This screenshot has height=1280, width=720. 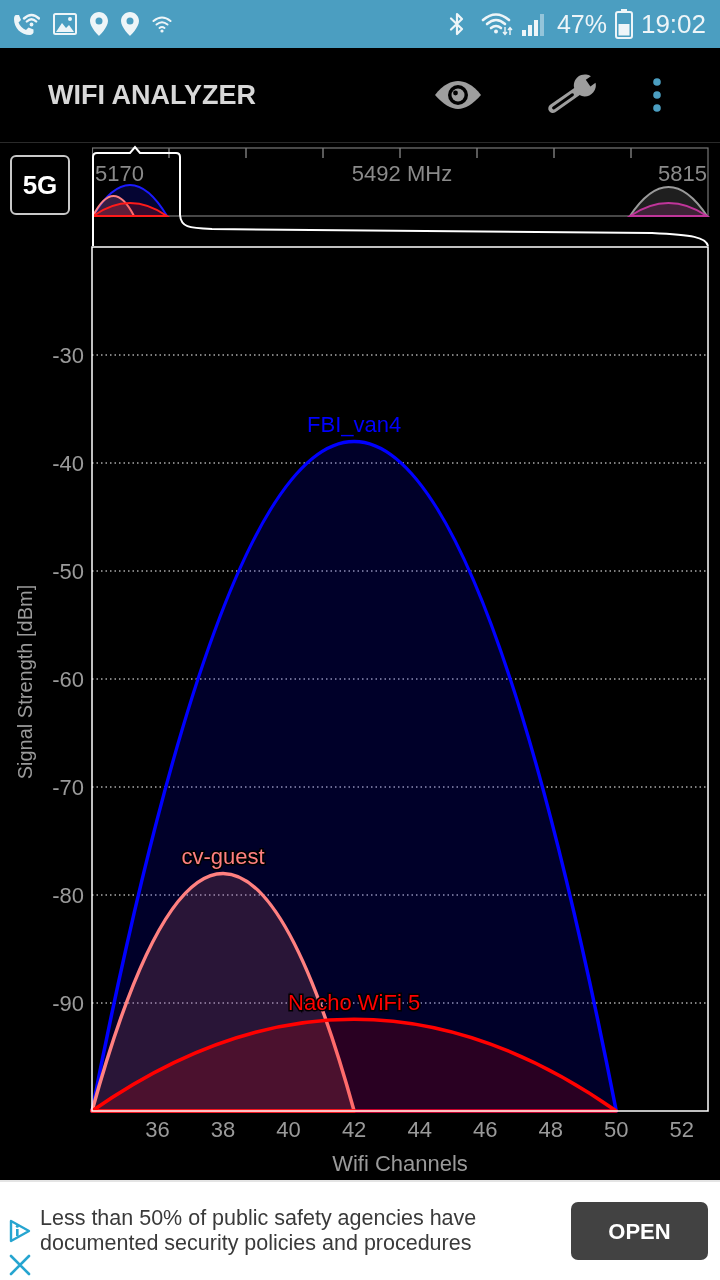 What do you see at coordinates (354, 425) in the screenshot?
I see `network-name-label: FBI_van4` at bounding box center [354, 425].